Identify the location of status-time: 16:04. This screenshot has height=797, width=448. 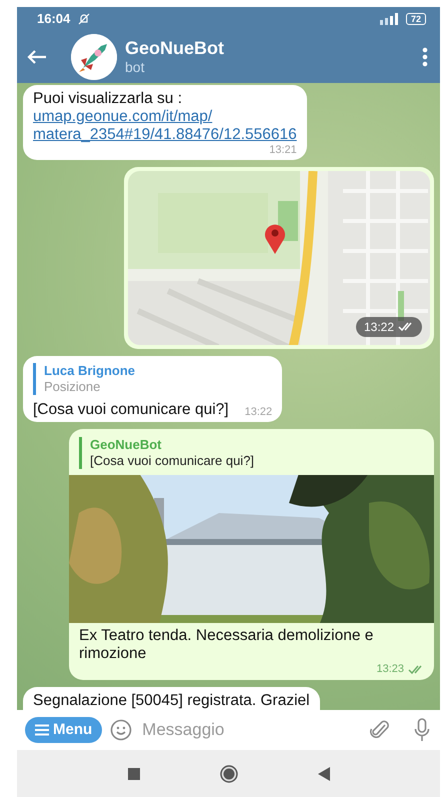
(53, 19).